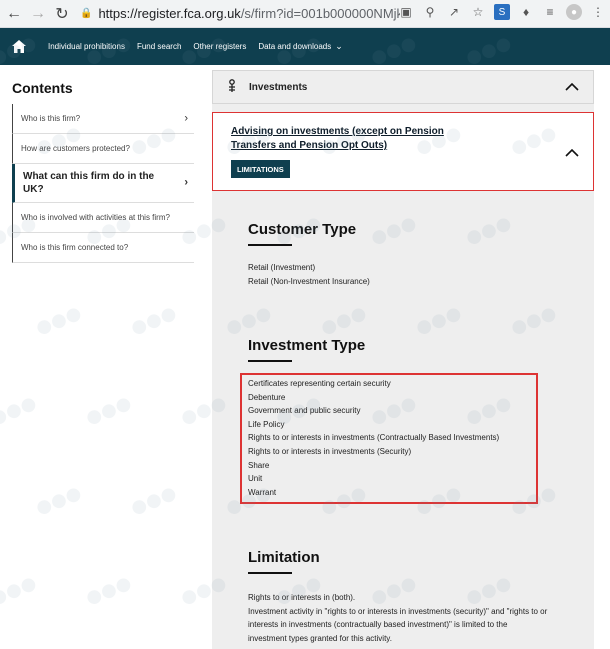 Image resolution: width=610 pixels, height=649 pixels. Describe the element at coordinates (266, 424) in the screenshot. I see `list-item: Life Policy` at that location.